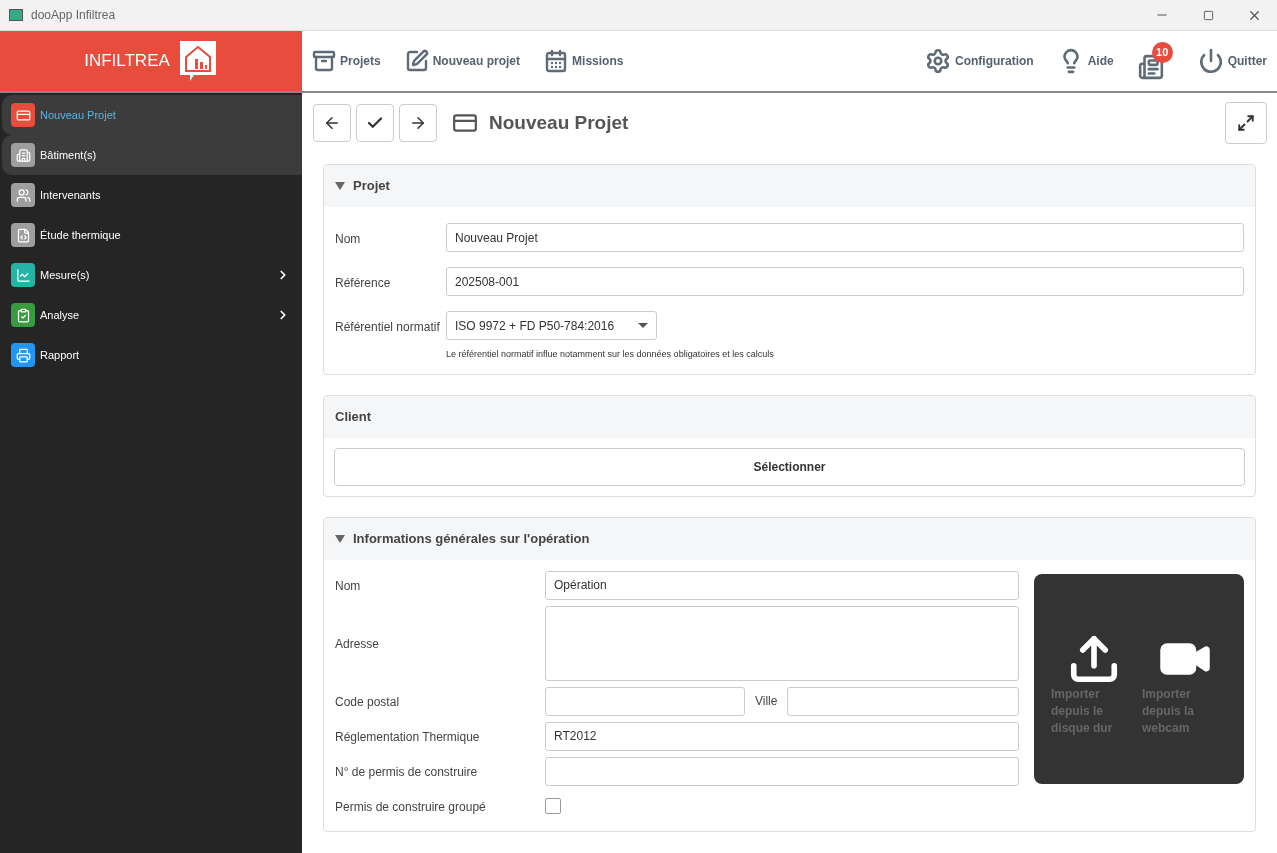 The width and height of the screenshot is (1277, 853). What do you see at coordinates (152, 115) in the screenshot?
I see `sidebar-item: Nouveau Projet` at bounding box center [152, 115].